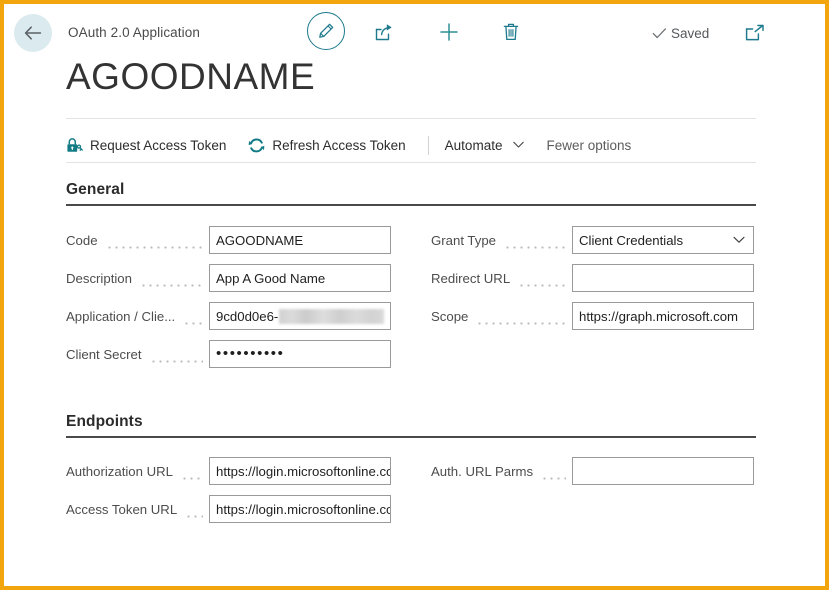 This screenshot has height=590, width=829. Describe the element at coordinates (411, 162) in the screenshot. I see `action-bar-divider` at that location.